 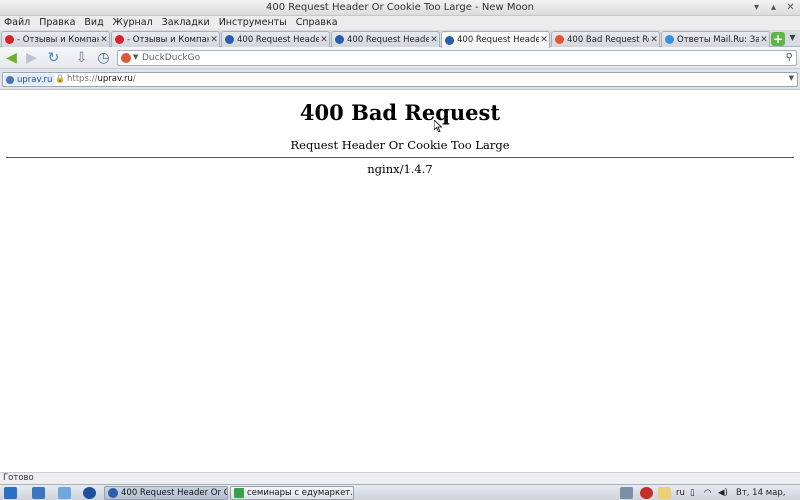 What do you see at coordinates (253, 23) in the screenshot?
I see `menu-tools: Инструменты` at bounding box center [253, 23].